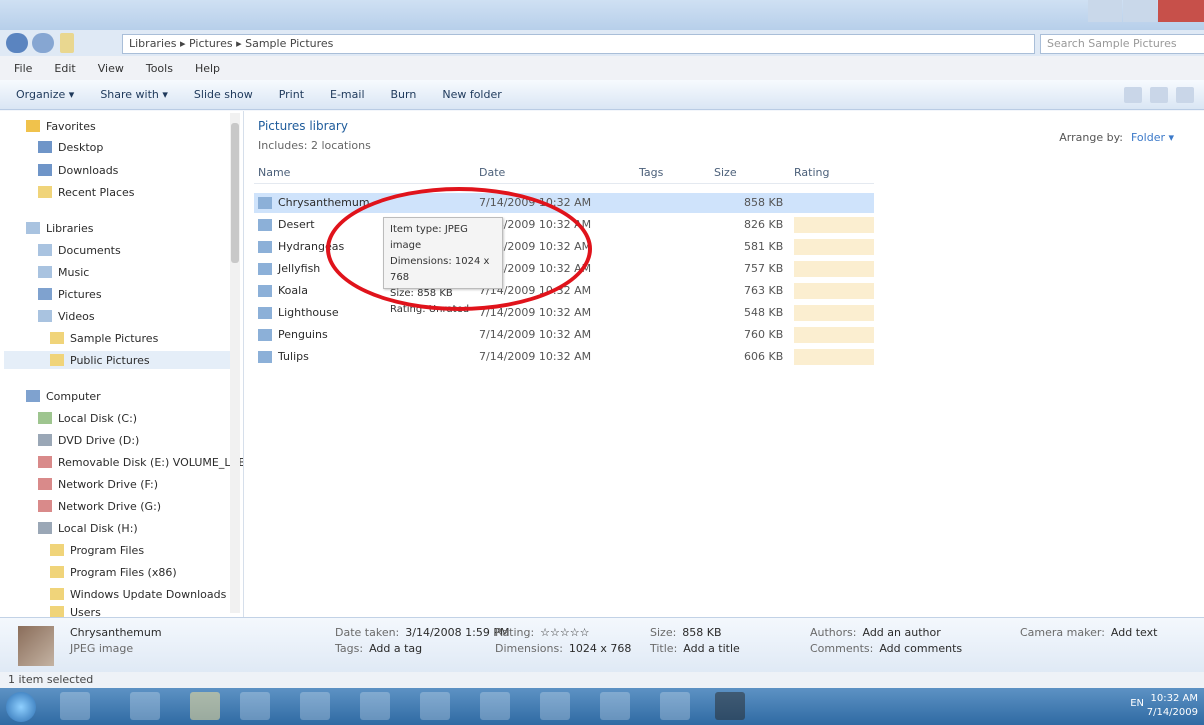 Image resolution: width=1204 pixels, height=725 pixels. What do you see at coordinates (223, 94) in the screenshot?
I see `slide-show-button: Slide show` at bounding box center [223, 94].